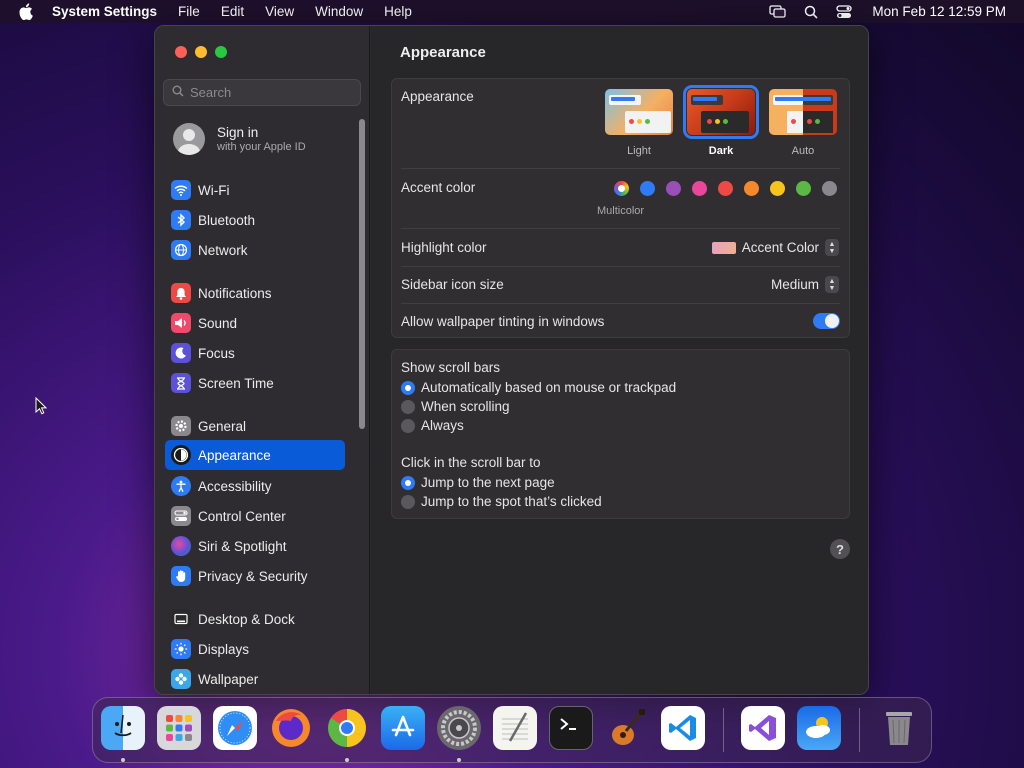 The height and width of the screenshot is (768, 1024). What do you see at coordinates (721, 121) in the screenshot?
I see `mode-dark: Dark` at bounding box center [721, 121].